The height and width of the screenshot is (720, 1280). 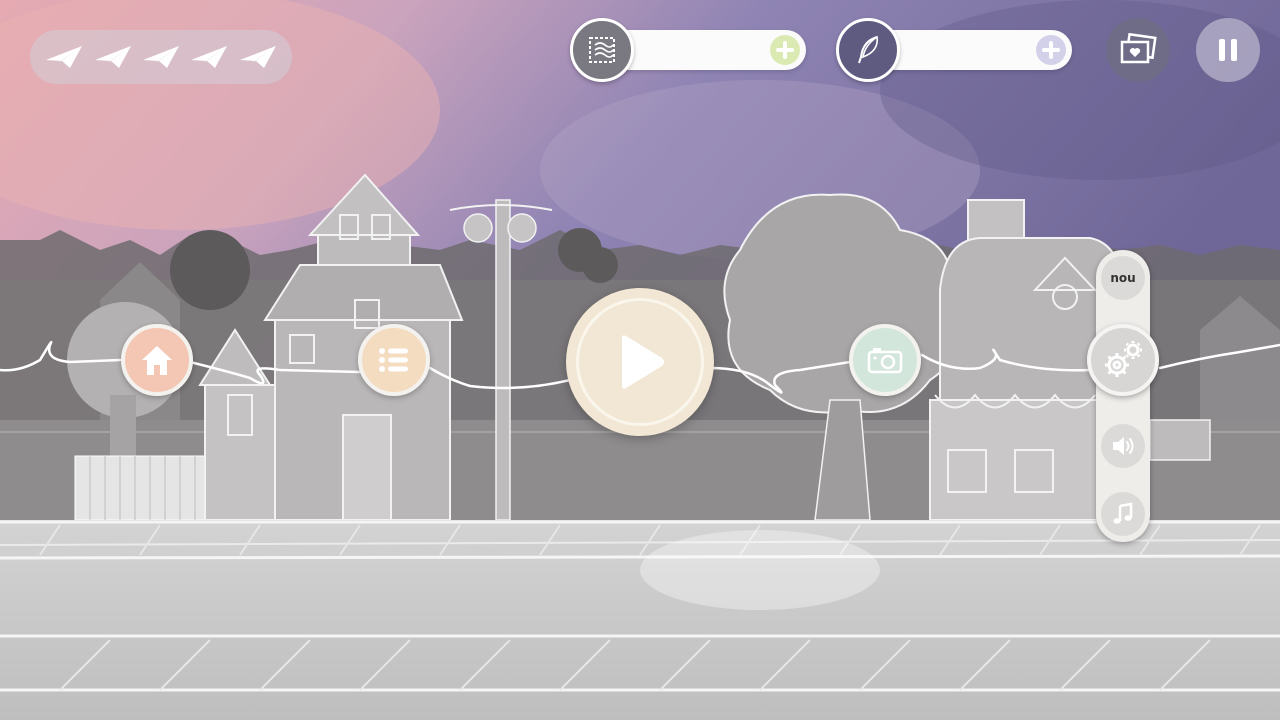 I want to click on sound-toggle-button, so click(x=1123, y=446).